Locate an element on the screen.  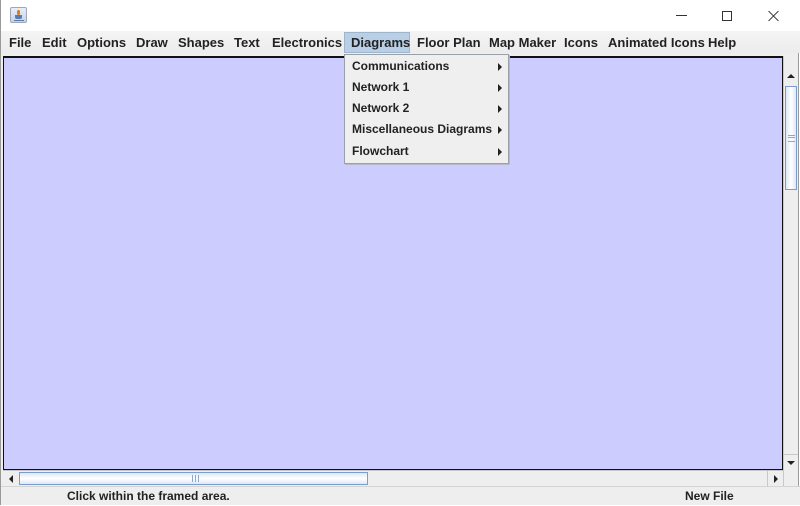
arrow-up-icon is located at coordinates (791, 76).